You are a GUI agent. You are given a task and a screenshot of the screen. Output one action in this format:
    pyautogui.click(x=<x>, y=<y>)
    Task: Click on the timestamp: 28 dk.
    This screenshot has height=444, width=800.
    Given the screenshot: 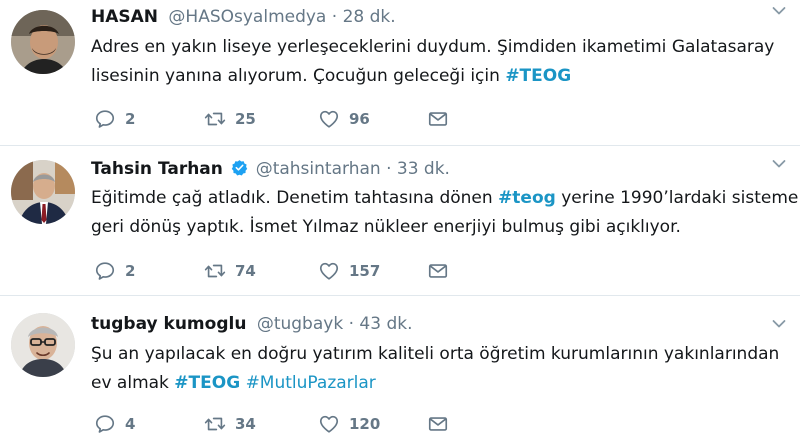 What is the action you would take?
    pyautogui.click(x=369, y=17)
    